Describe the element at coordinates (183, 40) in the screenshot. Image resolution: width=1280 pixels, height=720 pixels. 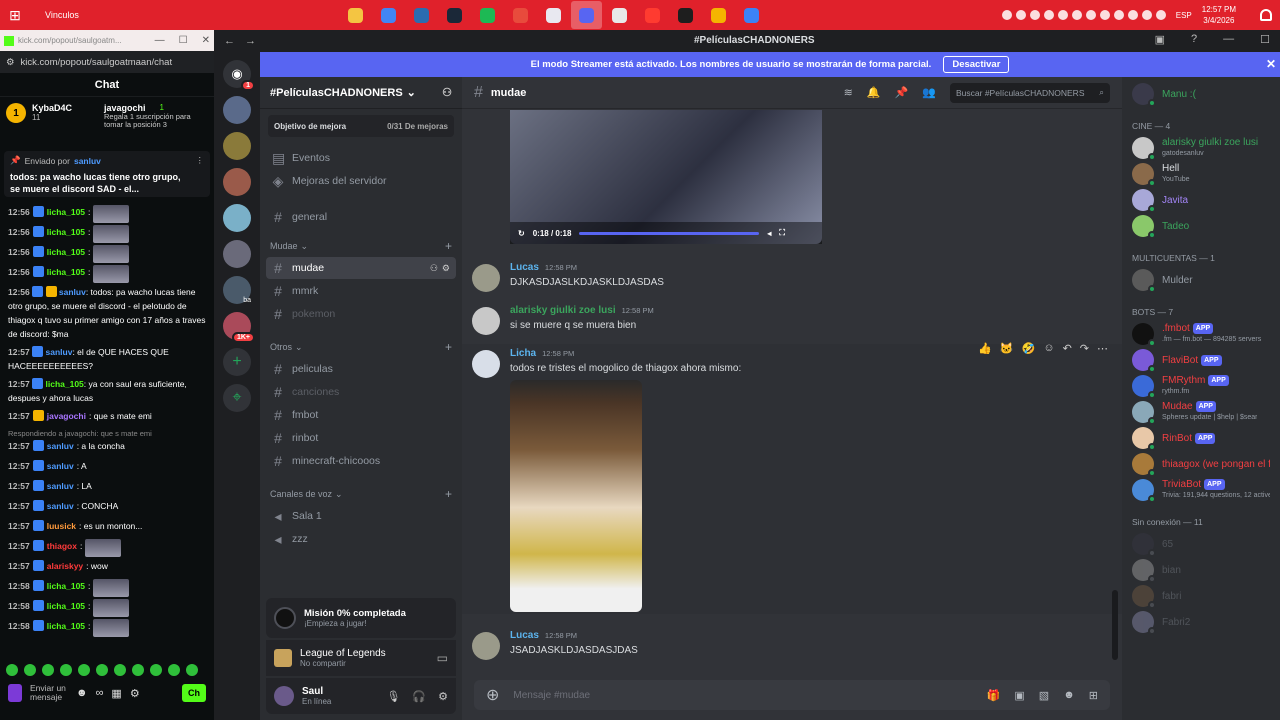
I see `maximize-icon: ☐` at that location.